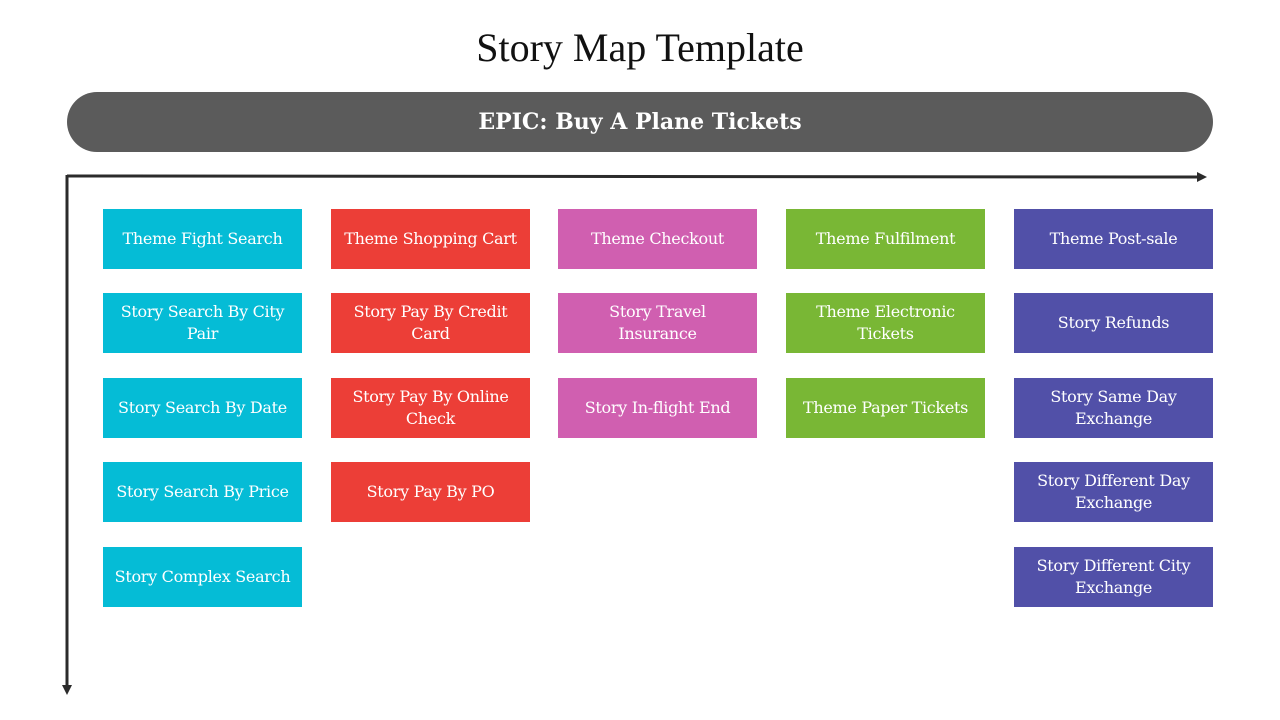 This screenshot has height=720, width=1280. I want to click on card-label: Story Same Day Exchange, so click(1113, 407).